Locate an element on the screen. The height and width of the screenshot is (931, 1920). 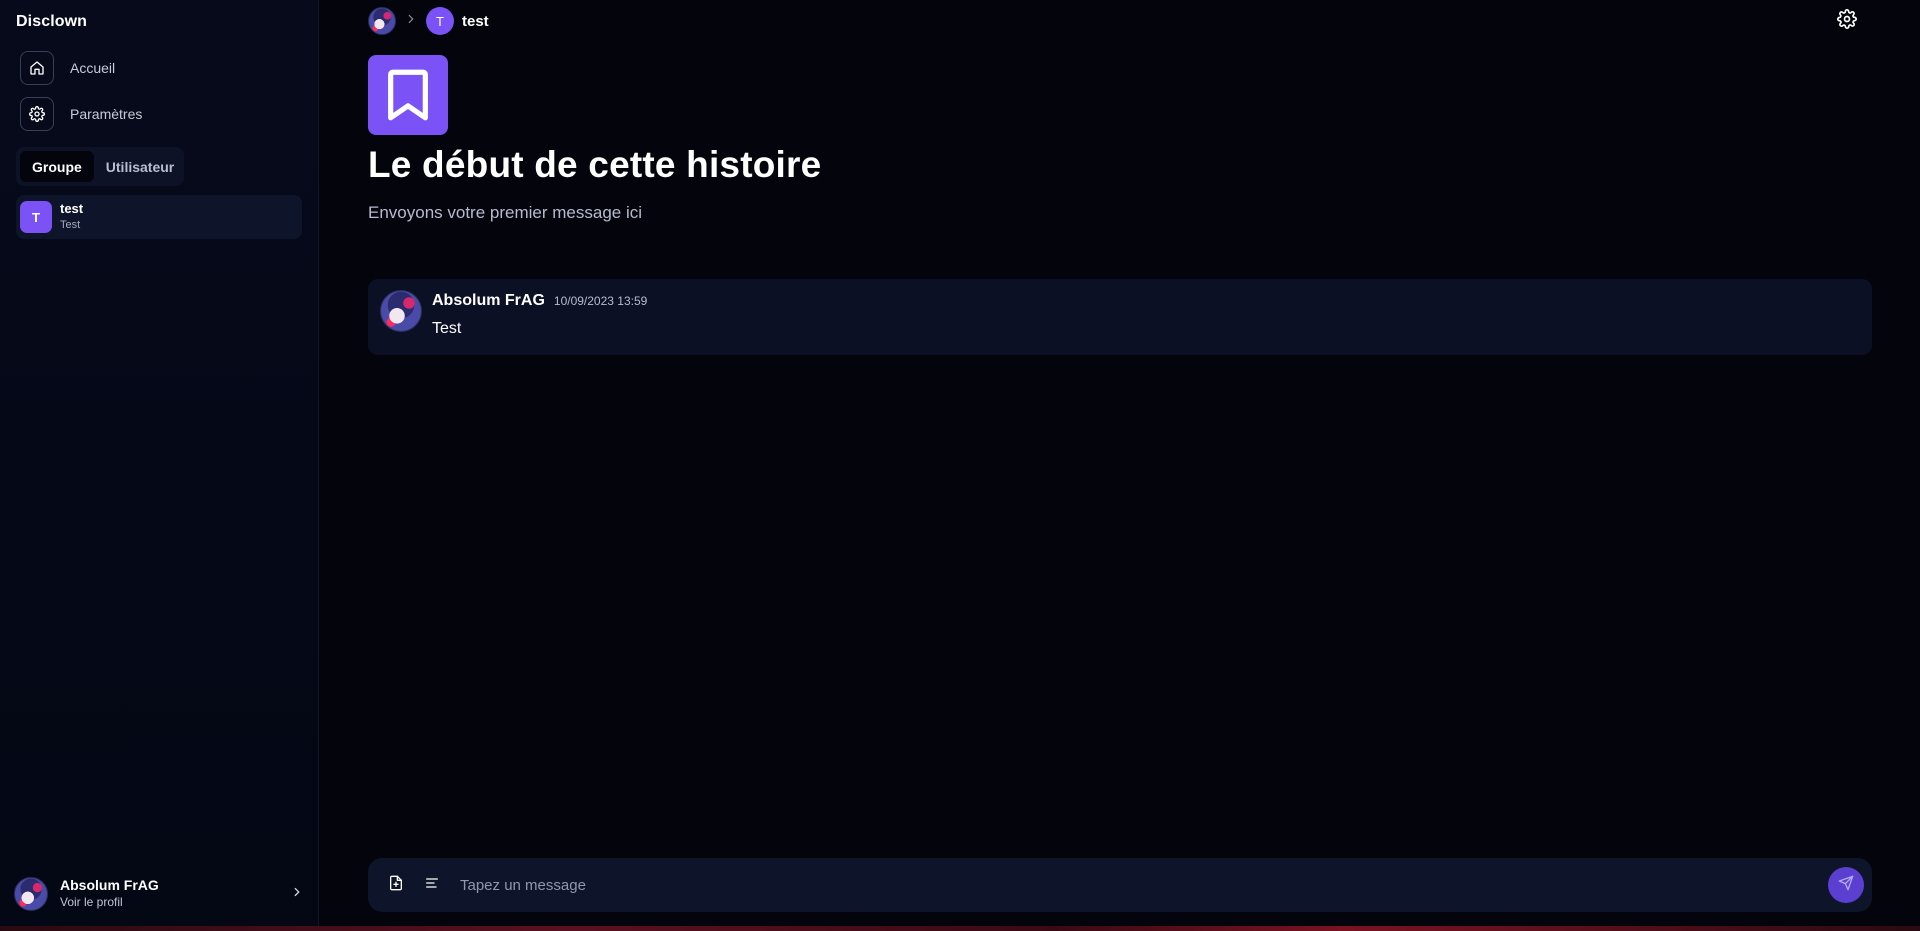
channel-name: test is located at coordinates (475, 21).